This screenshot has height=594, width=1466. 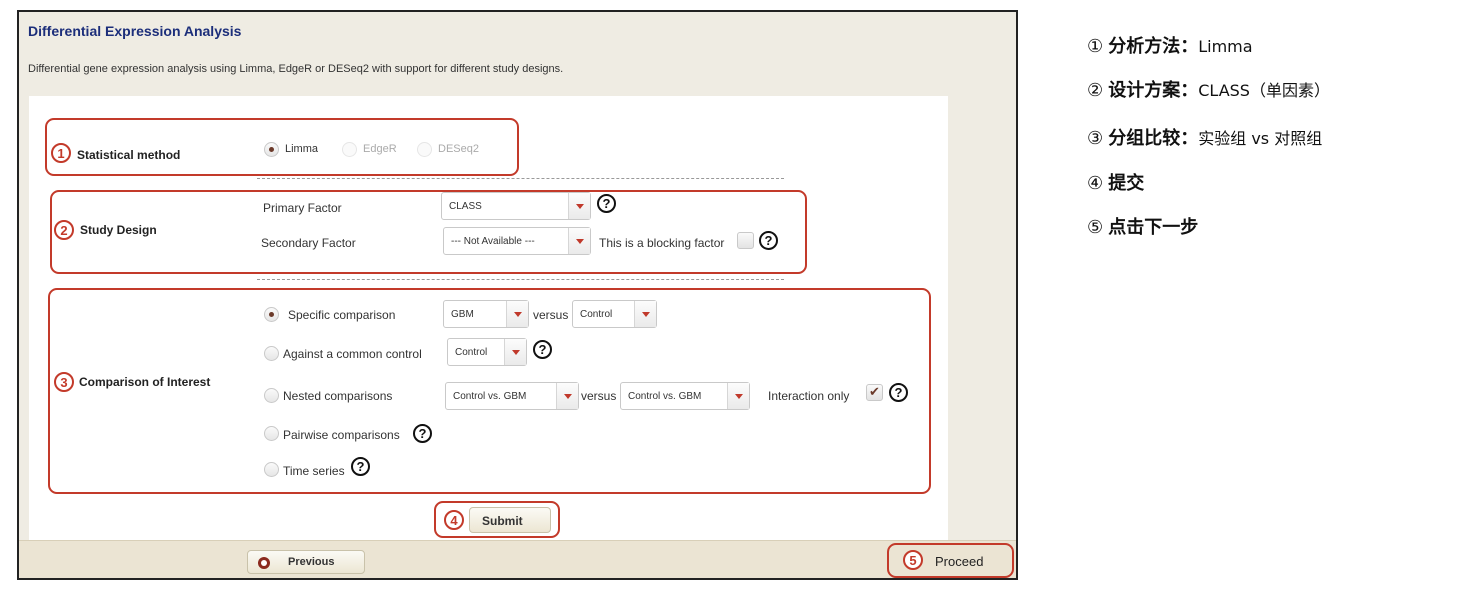 I want to click on note-number: ③, so click(x=1095, y=138).